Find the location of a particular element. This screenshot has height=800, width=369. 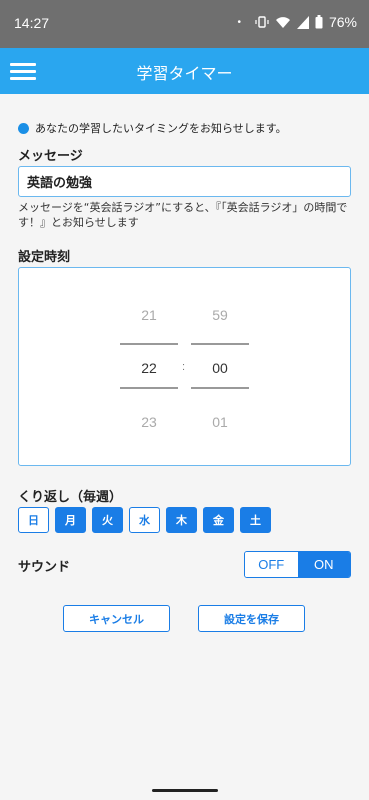

day-sat-button: 土 is located at coordinates (255, 520).